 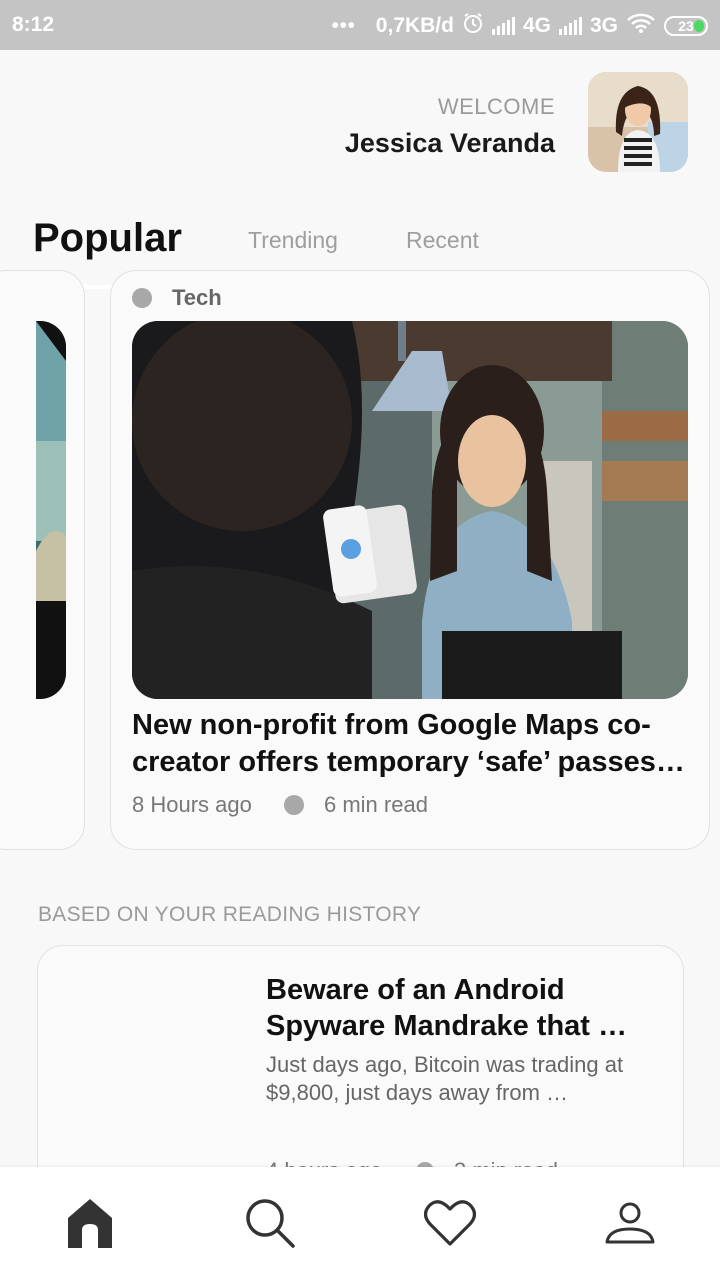 I want to click on wifi-icon, so click(x=641, y=26).